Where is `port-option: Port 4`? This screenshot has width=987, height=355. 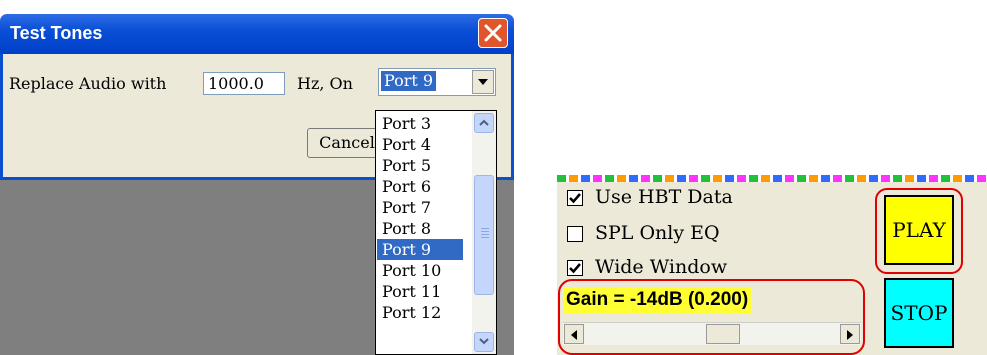
port-option: Port 4 is located at coordinates (420, 144).